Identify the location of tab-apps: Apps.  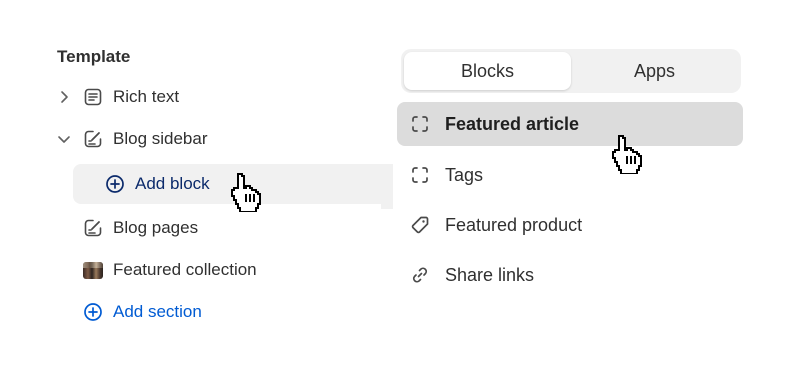
(654, 71).